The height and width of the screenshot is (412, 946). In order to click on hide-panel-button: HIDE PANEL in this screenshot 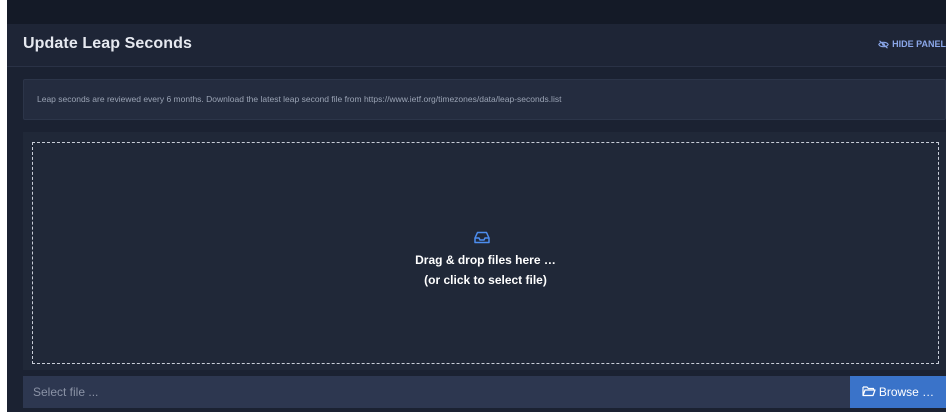, I will do `click(912, 44)`.